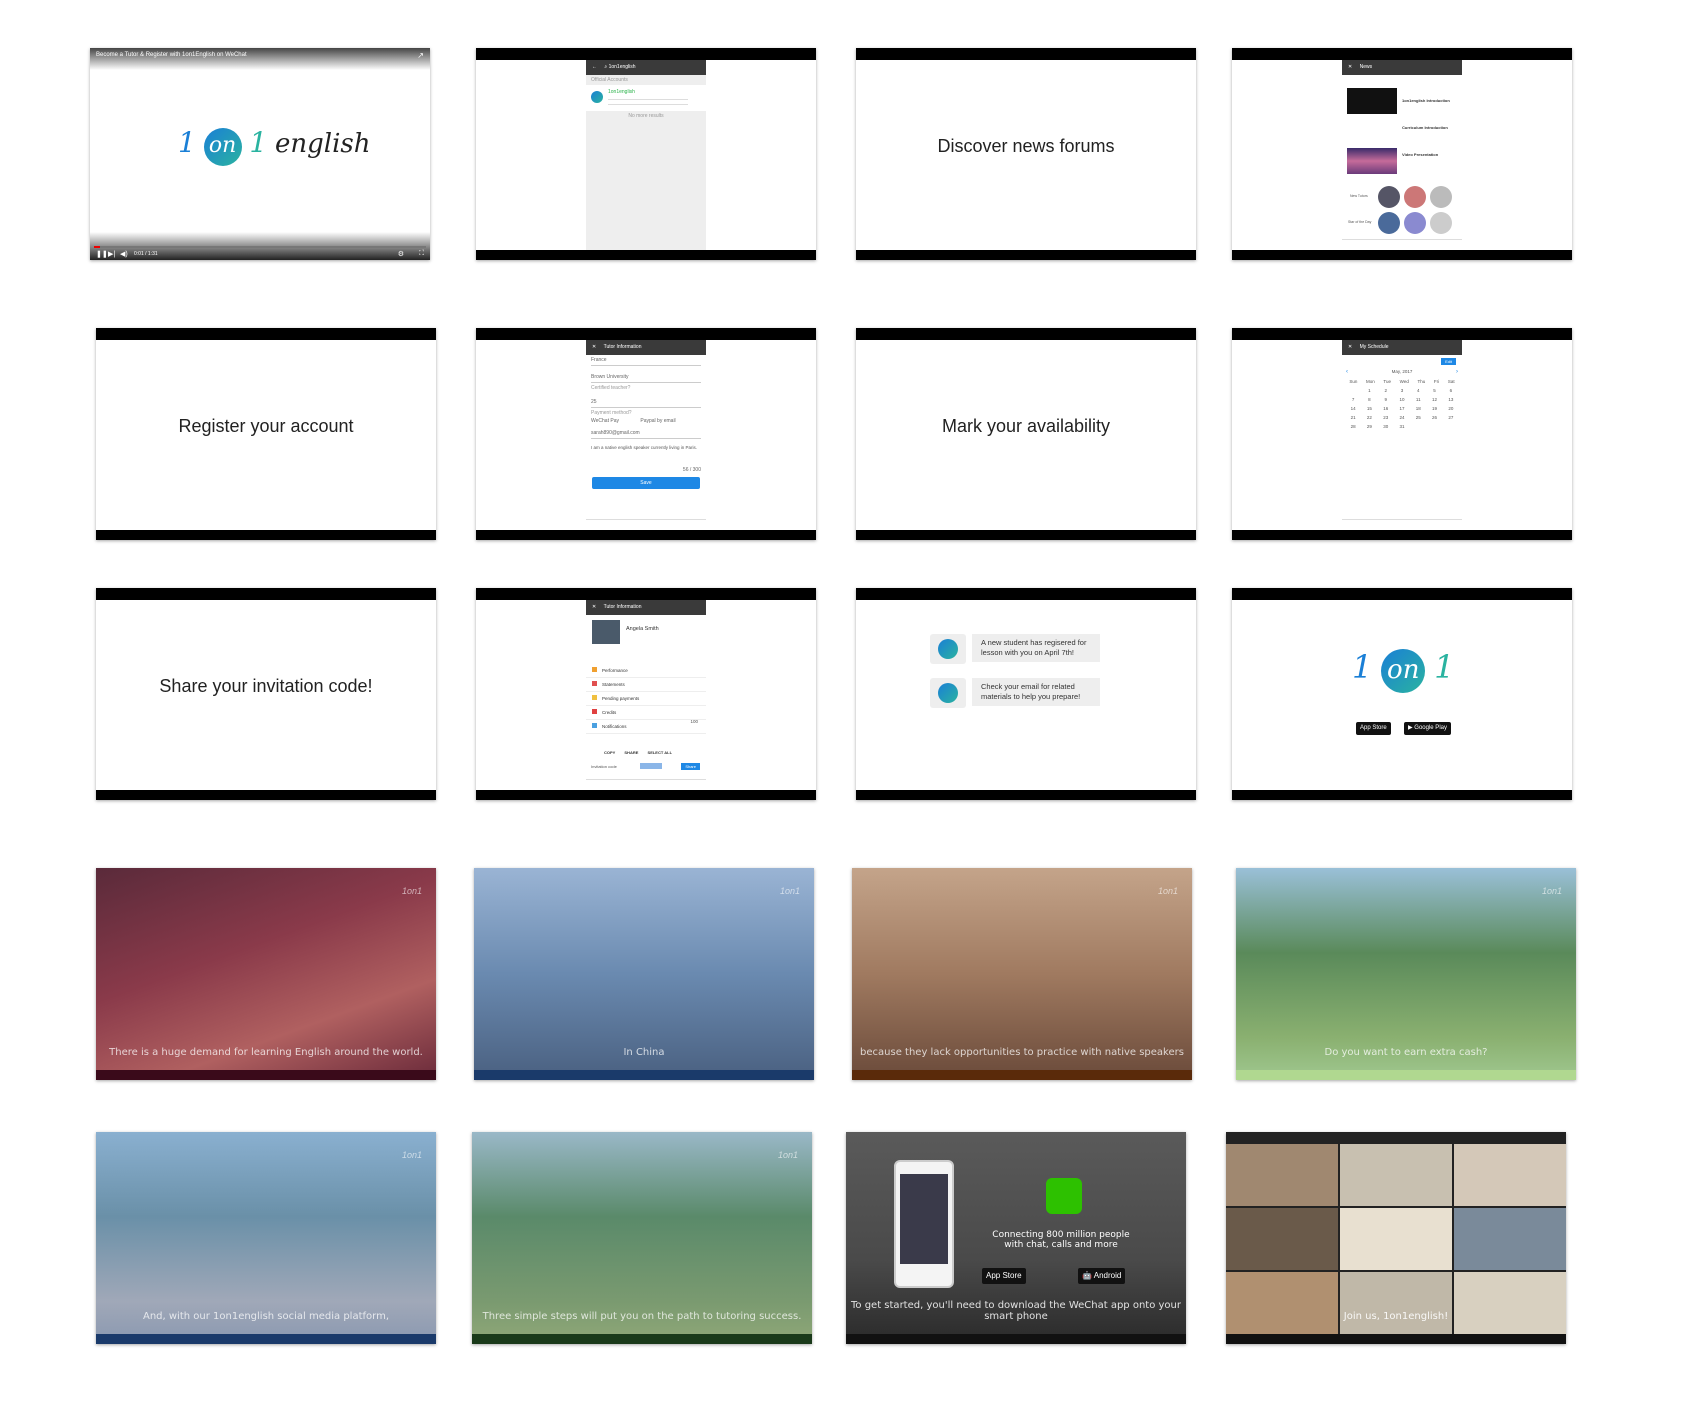 The image size is (1700, 1412). What do you see at coordinates (1457, 372) in the screenshot?
I see `chevron-right-icon: ›` at bounding box center [1457, 372].